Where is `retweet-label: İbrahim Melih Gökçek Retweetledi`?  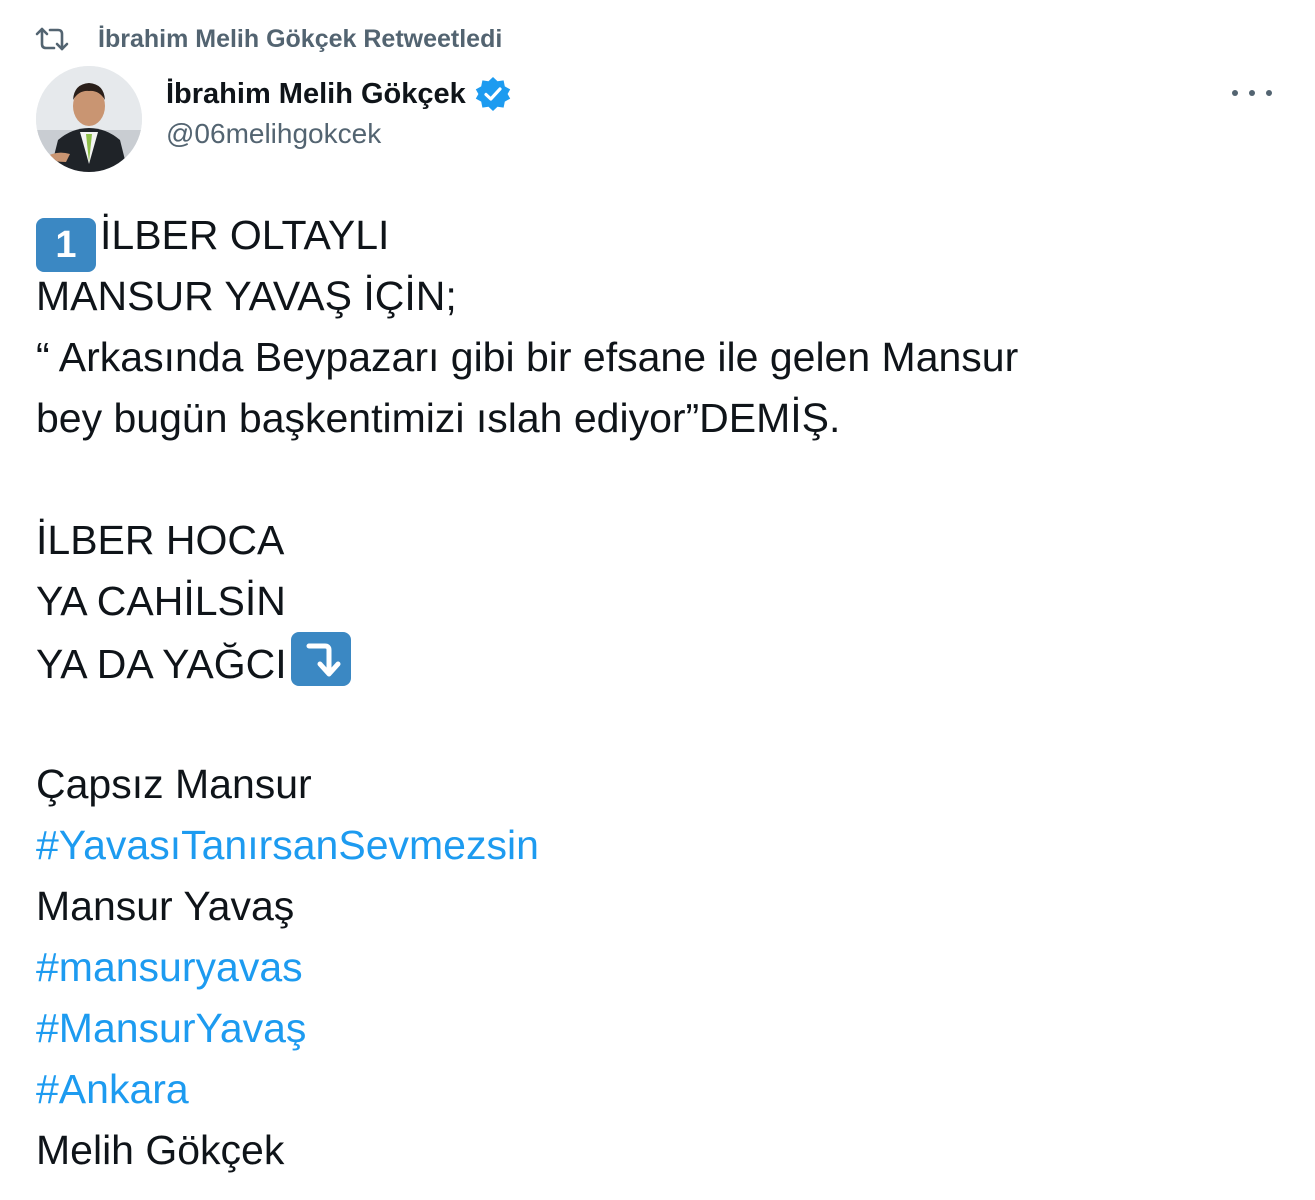
retweet-label: İbrahim Melih Gökçek Retweetledi is located at coordinates (300, 39).